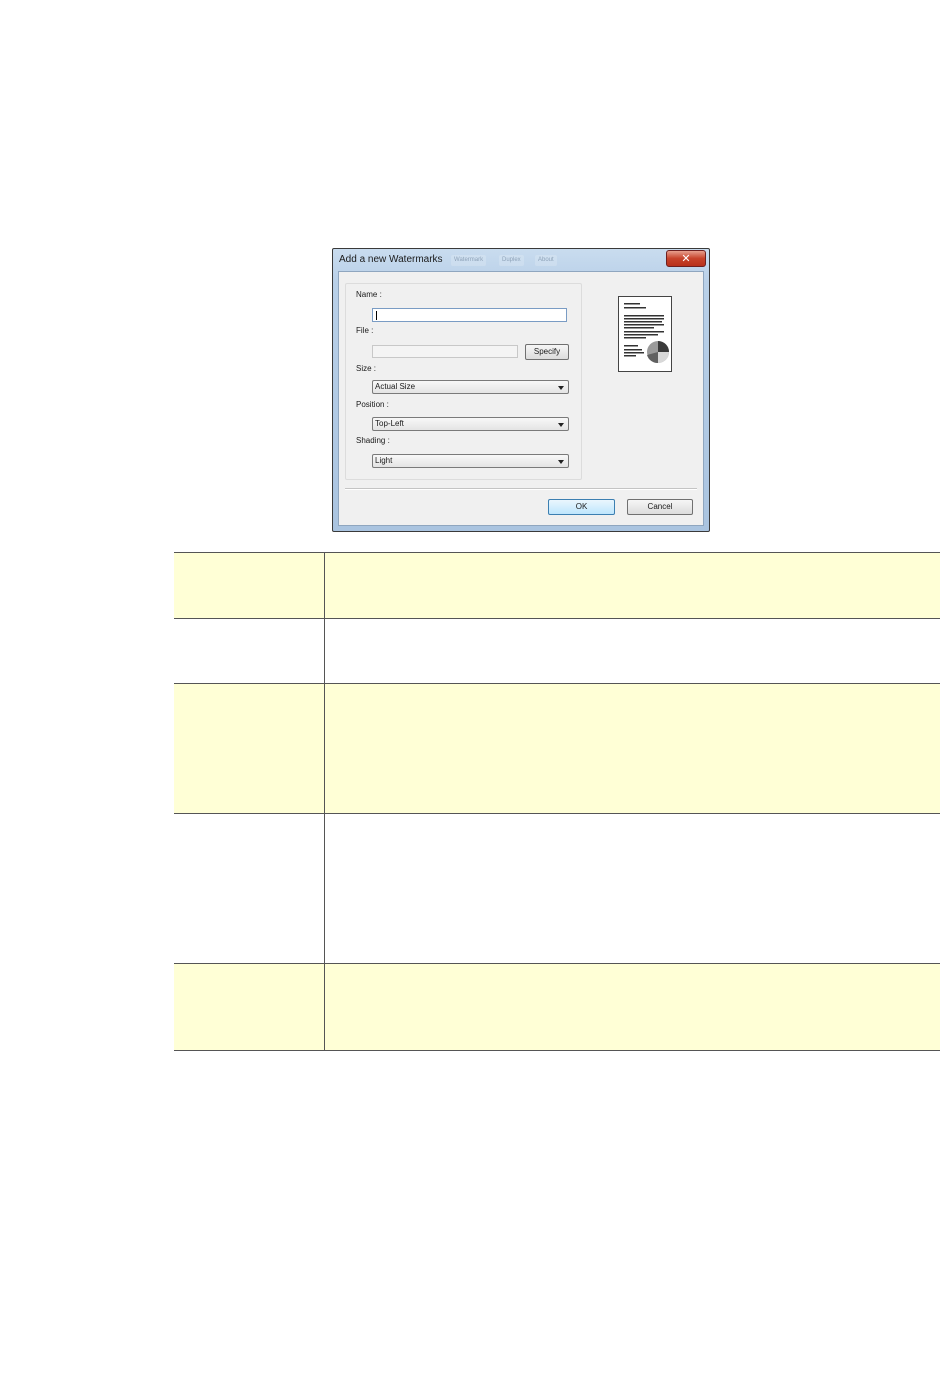 The width and height of the screenshot is (950, 1387). I want to click on specify-button: Specify, so click(547, 352).